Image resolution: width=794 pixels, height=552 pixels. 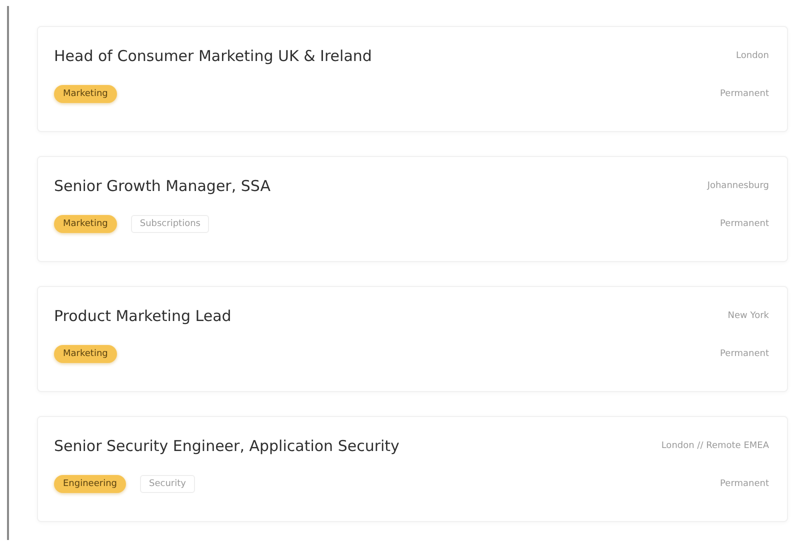 I want to click on job-tag: Engineering, so click(x=90, y=484).